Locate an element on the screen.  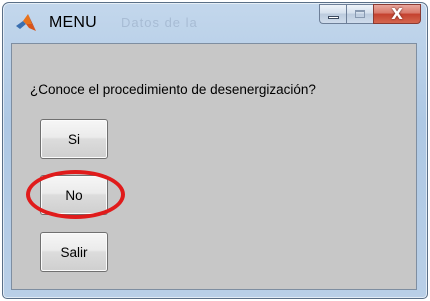
maximize-button is located at coordinates (359, 14).